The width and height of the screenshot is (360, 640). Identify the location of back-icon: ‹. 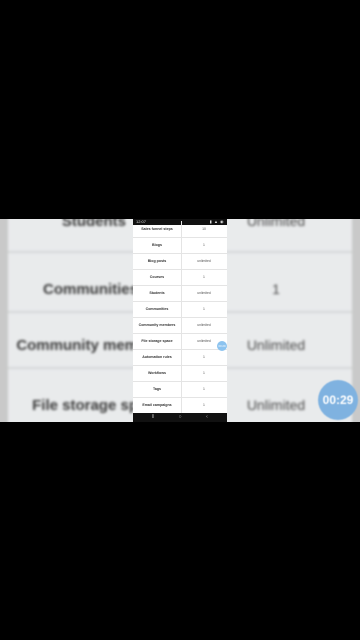
(207, 417).